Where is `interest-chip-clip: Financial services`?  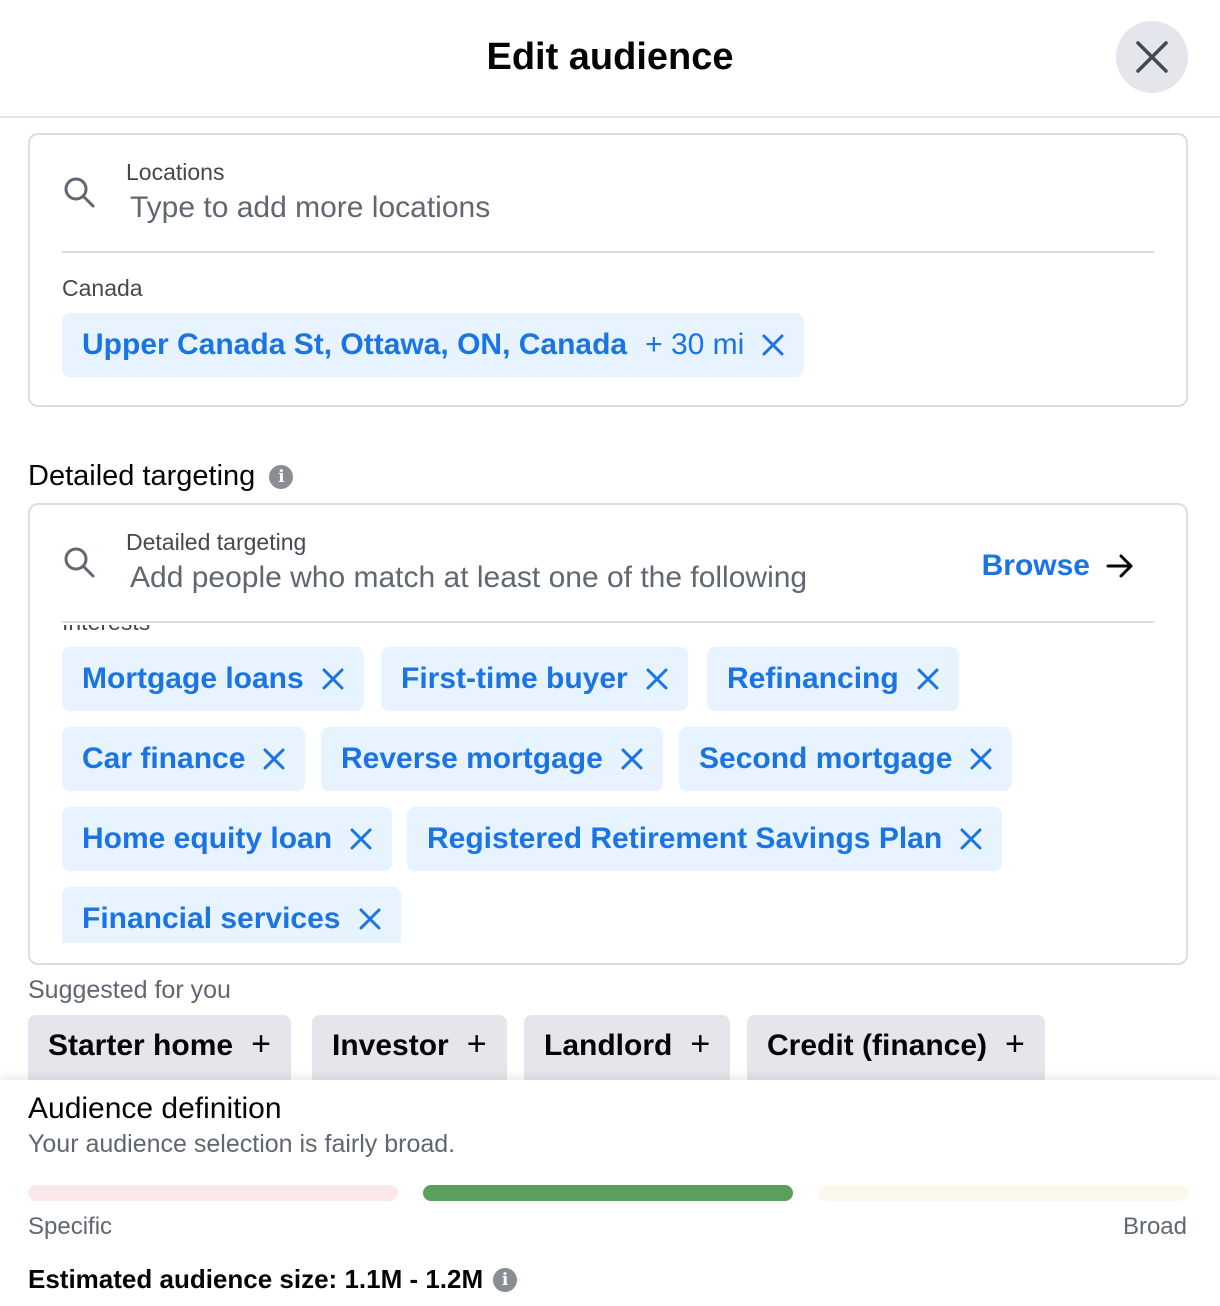 interest-chip-clip: Financial services is located at coordinates (362, 915).